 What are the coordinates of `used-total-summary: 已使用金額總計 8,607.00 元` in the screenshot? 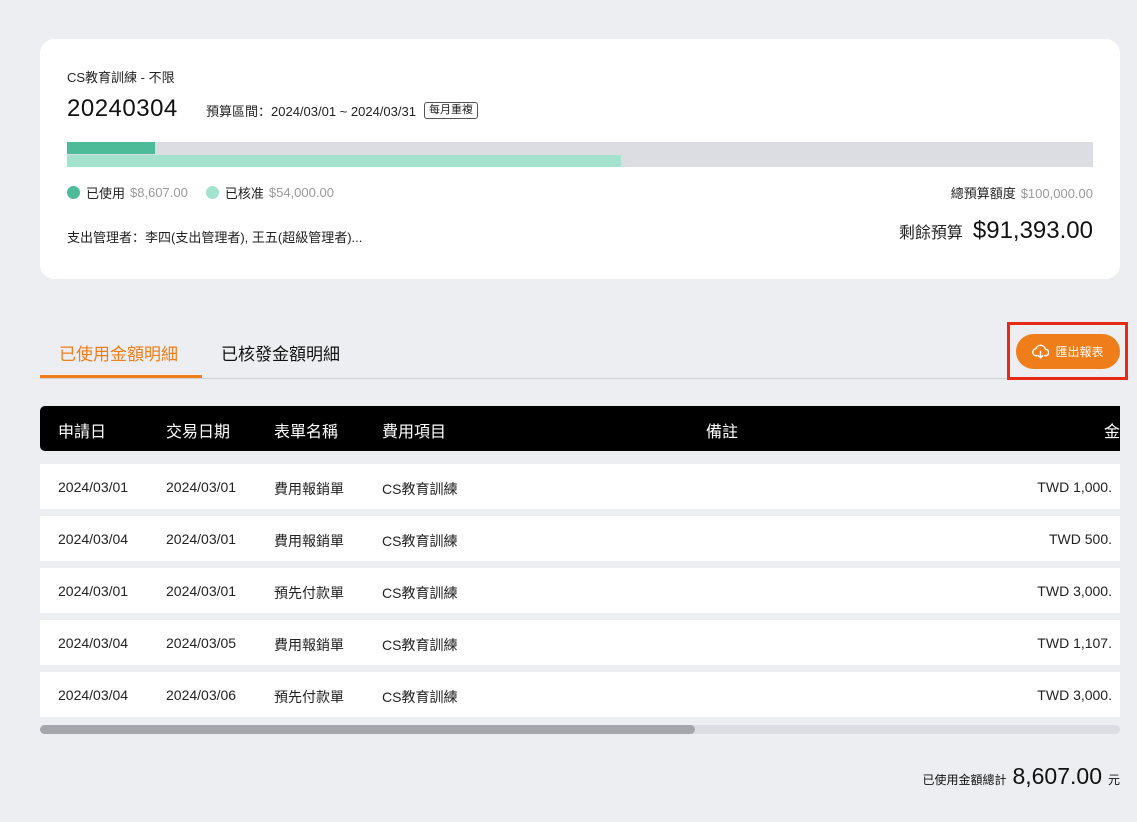 It's located at (1021, 776).